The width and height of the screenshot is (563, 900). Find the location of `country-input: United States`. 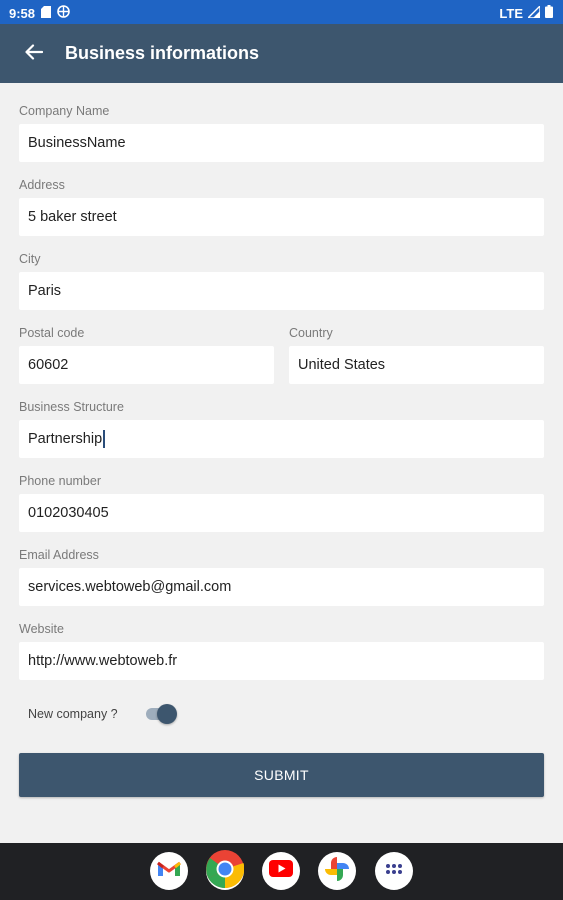

country-input: United States is located at coordinates (416, 365).